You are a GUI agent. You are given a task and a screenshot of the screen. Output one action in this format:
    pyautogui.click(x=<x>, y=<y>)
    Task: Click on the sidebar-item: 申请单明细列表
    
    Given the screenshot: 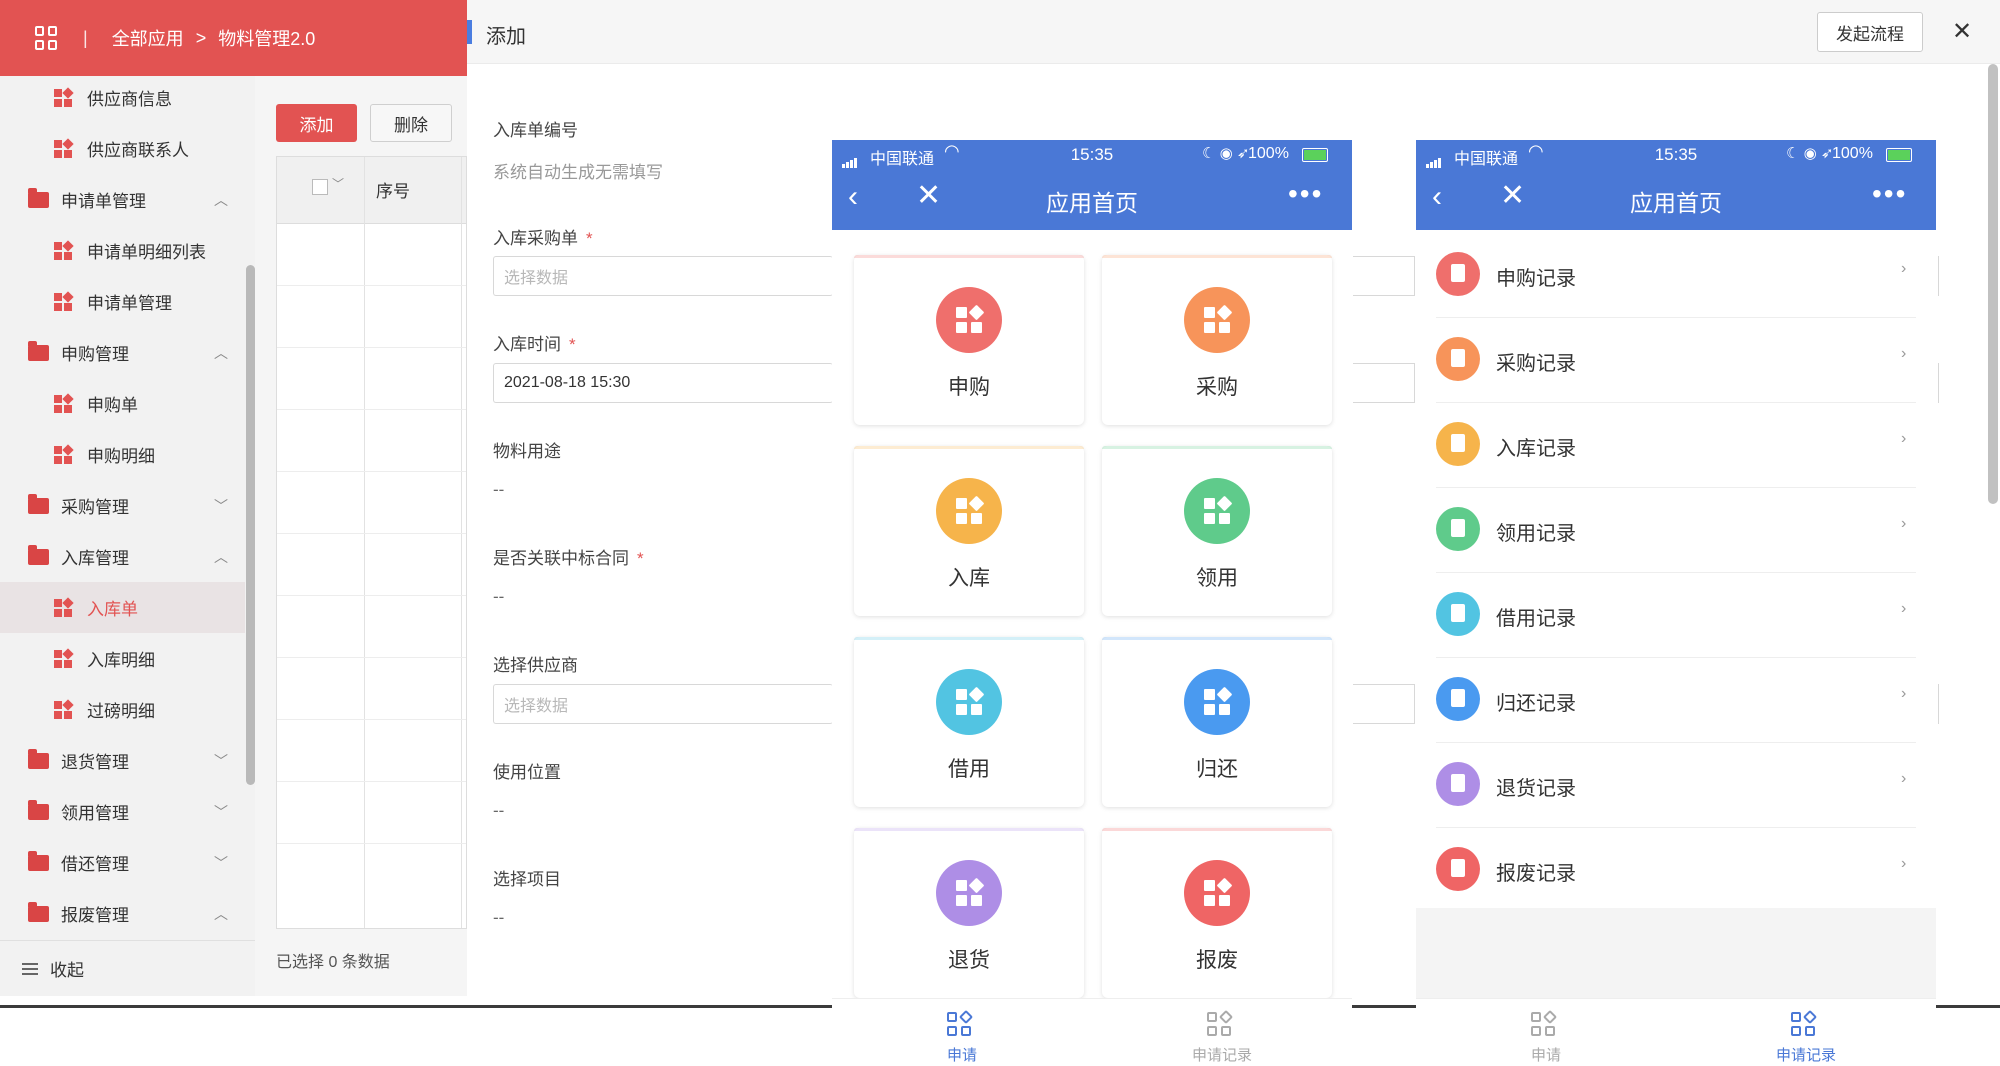 What is the action you would take?
    pyautogui.click(x=122, y=250)
    